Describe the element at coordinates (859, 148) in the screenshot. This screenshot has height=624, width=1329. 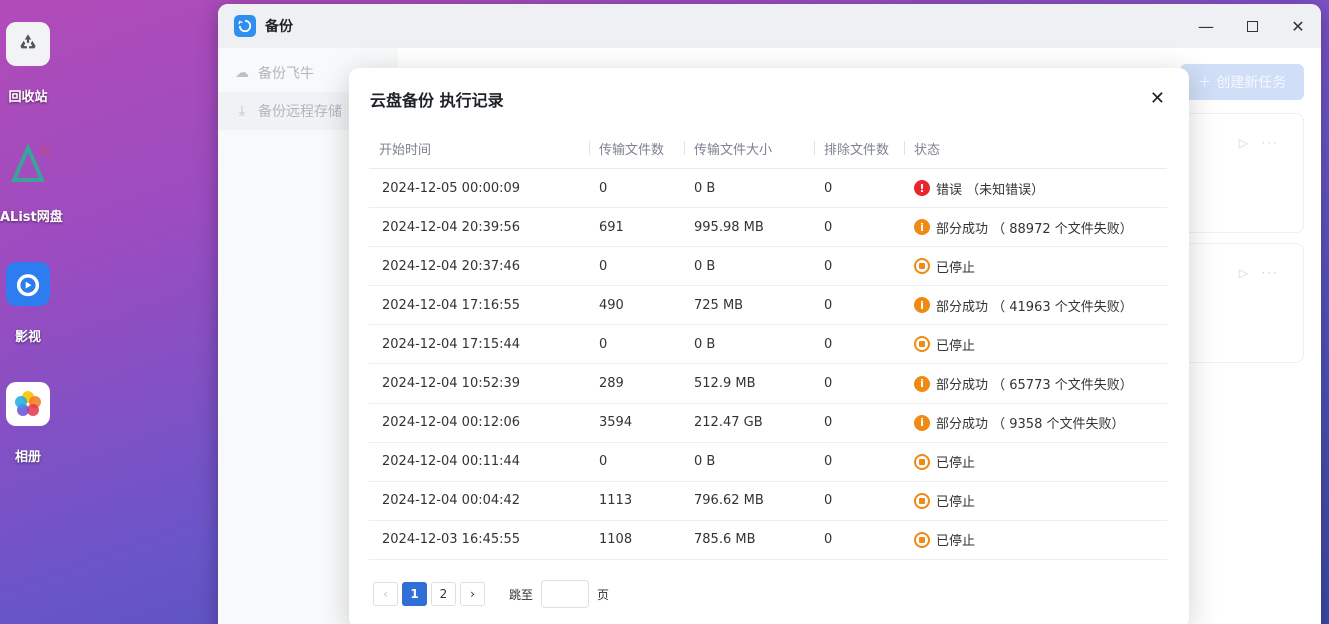
I see `column-header-excluded: 排除文件数` at that location.